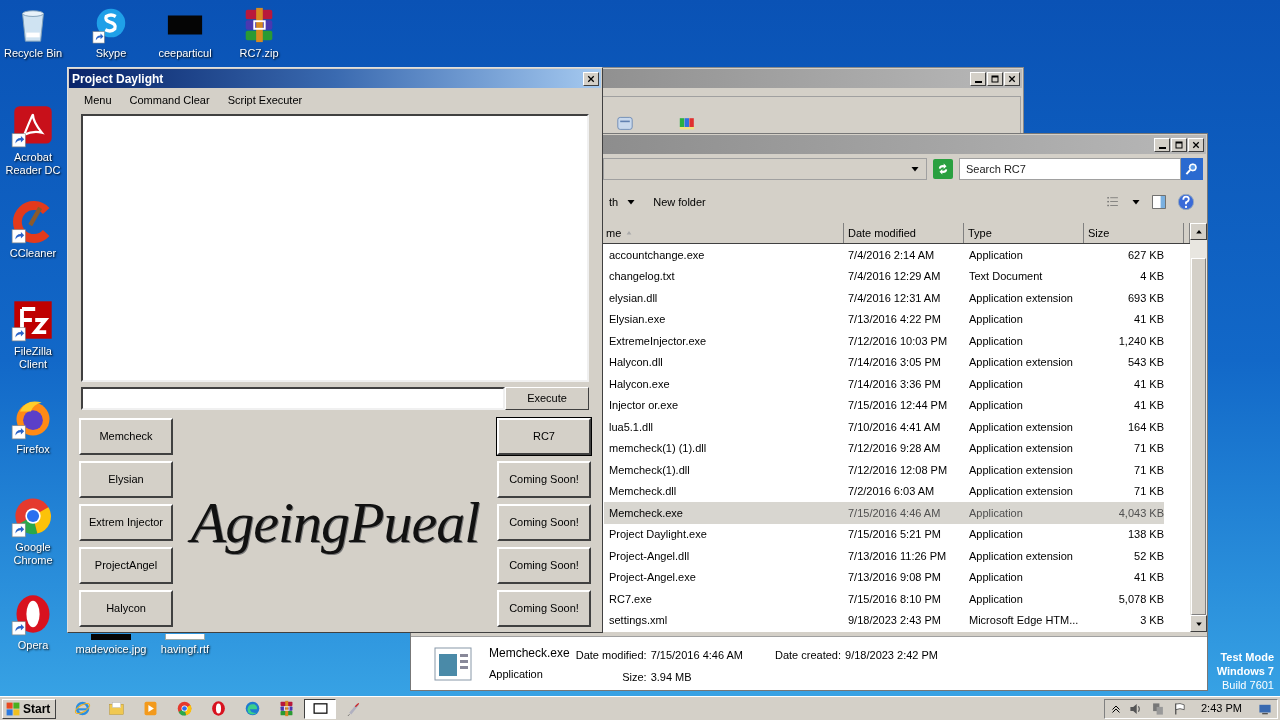  Describe the element at coordinates (894, 384) in the screenshot. I see `date-cell-text: 7/14/2016 3:36 PM` at that location.